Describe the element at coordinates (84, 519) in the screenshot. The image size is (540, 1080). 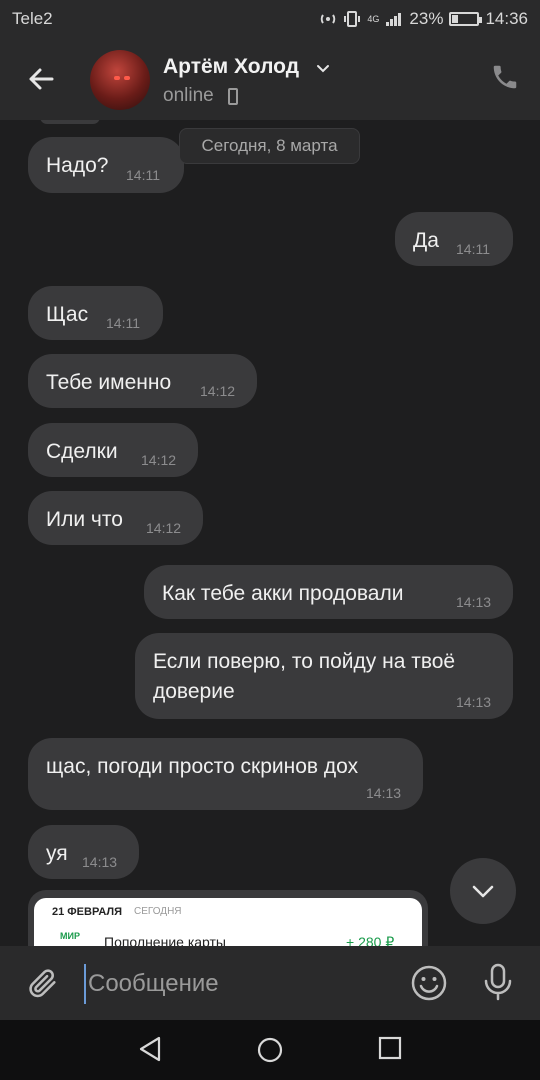
I see `message-text: Или что` at that location.